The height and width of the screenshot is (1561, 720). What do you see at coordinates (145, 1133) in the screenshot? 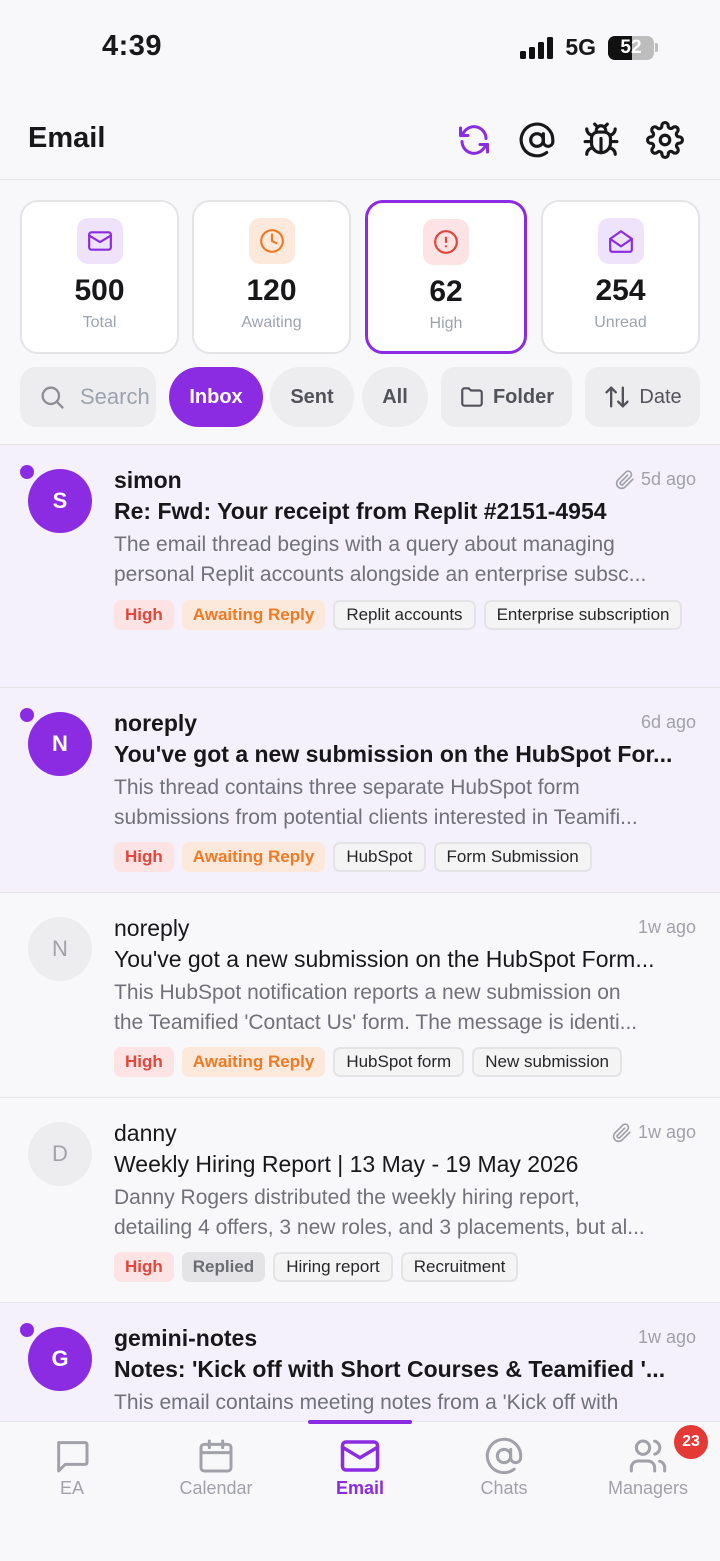
I see `email-sender: danny` at bounding box center [145, 1133].